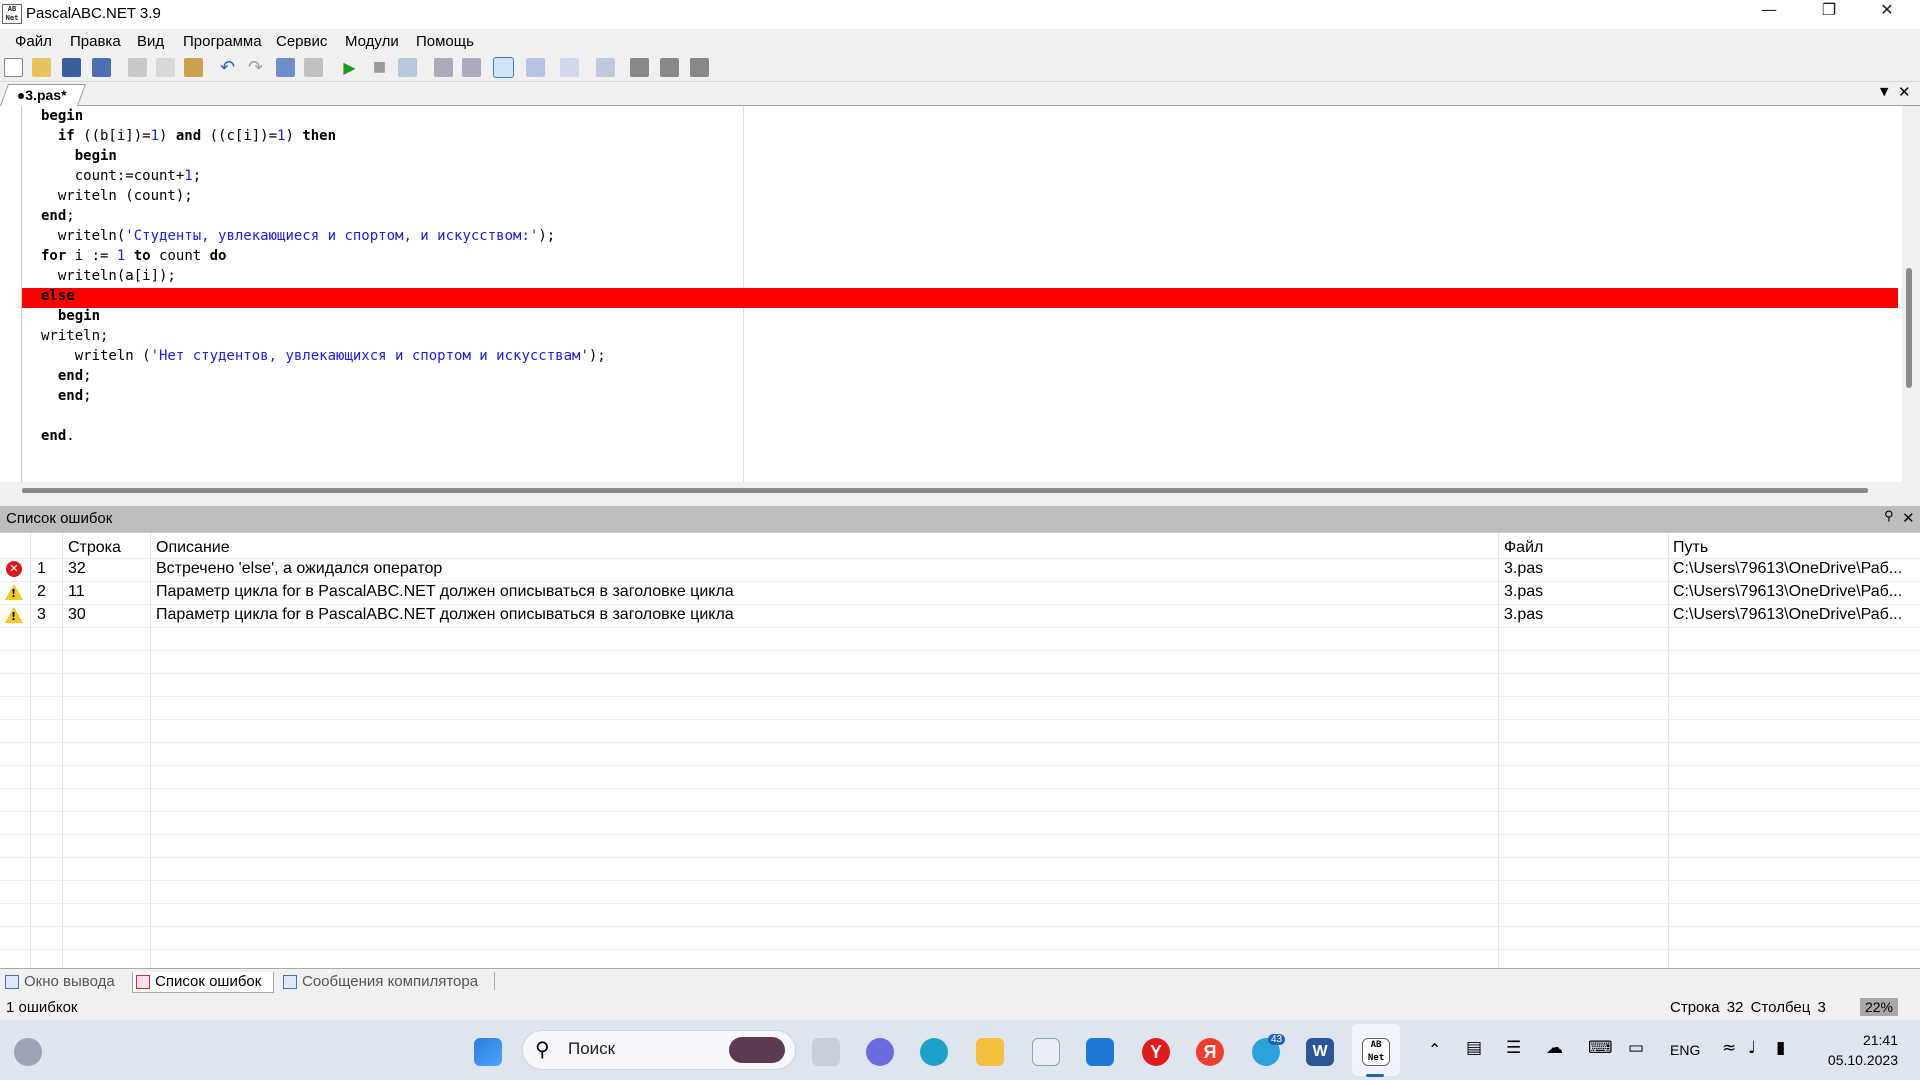 This screenshot has height=1080, width=1920. I want to click on weather-icon, so click(28, 1052).